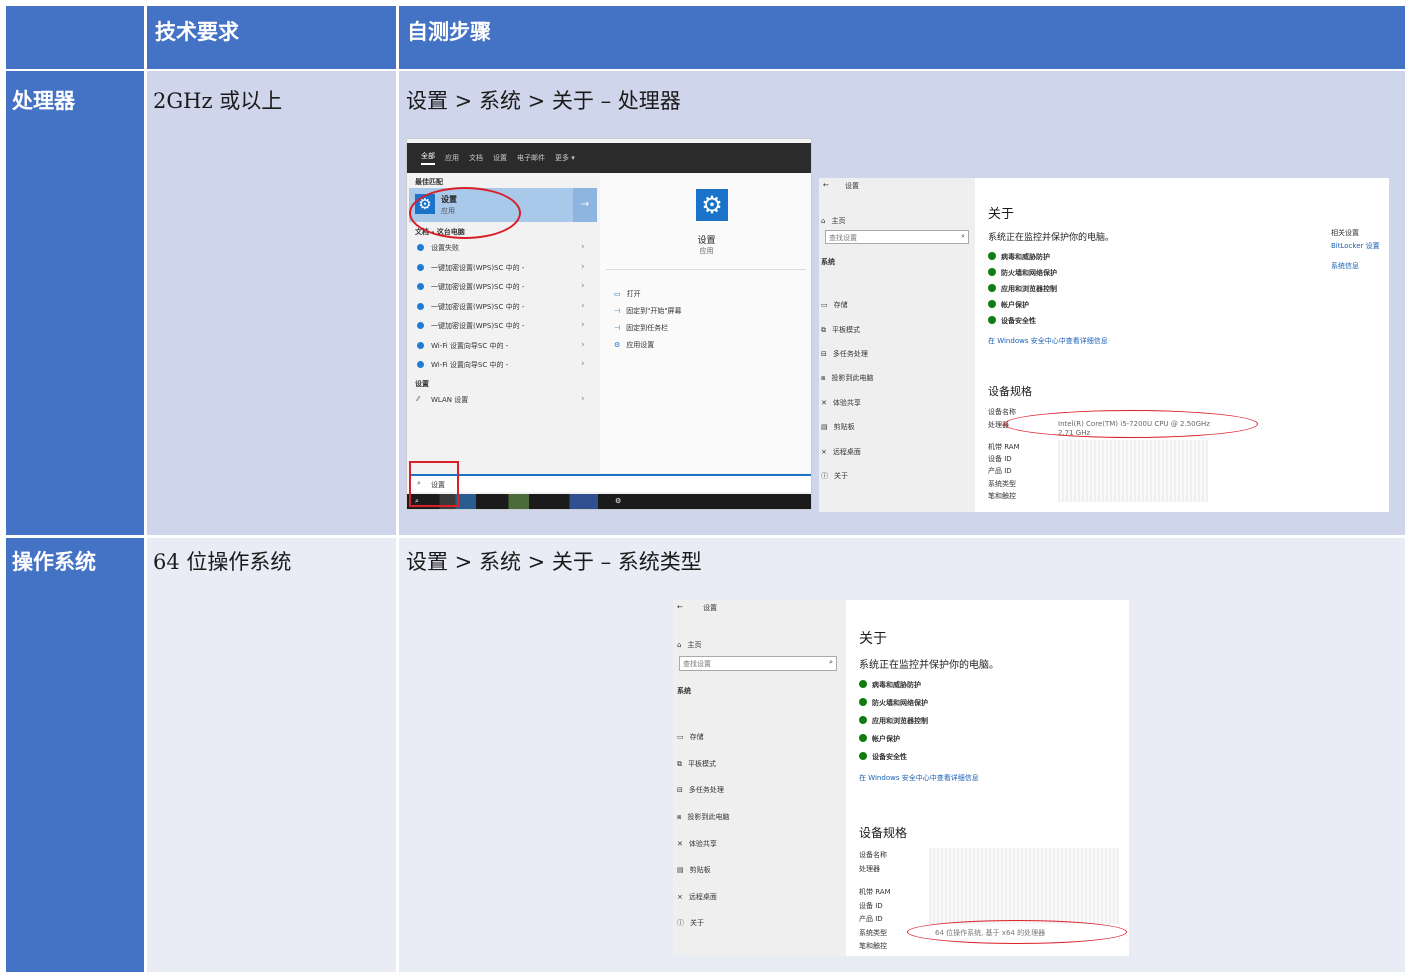 This screenshot has height=972, width=1408. Describe the element at coordinates (706, 790) in the screenshot. I see `nav-label: 多任务处理` at that location.